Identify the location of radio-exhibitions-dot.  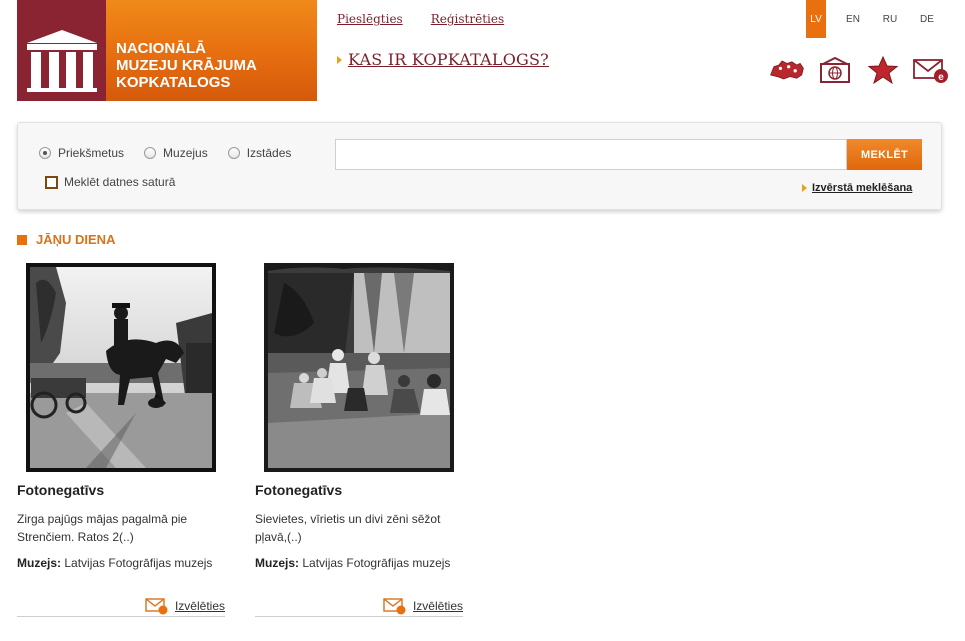
(233, 153).